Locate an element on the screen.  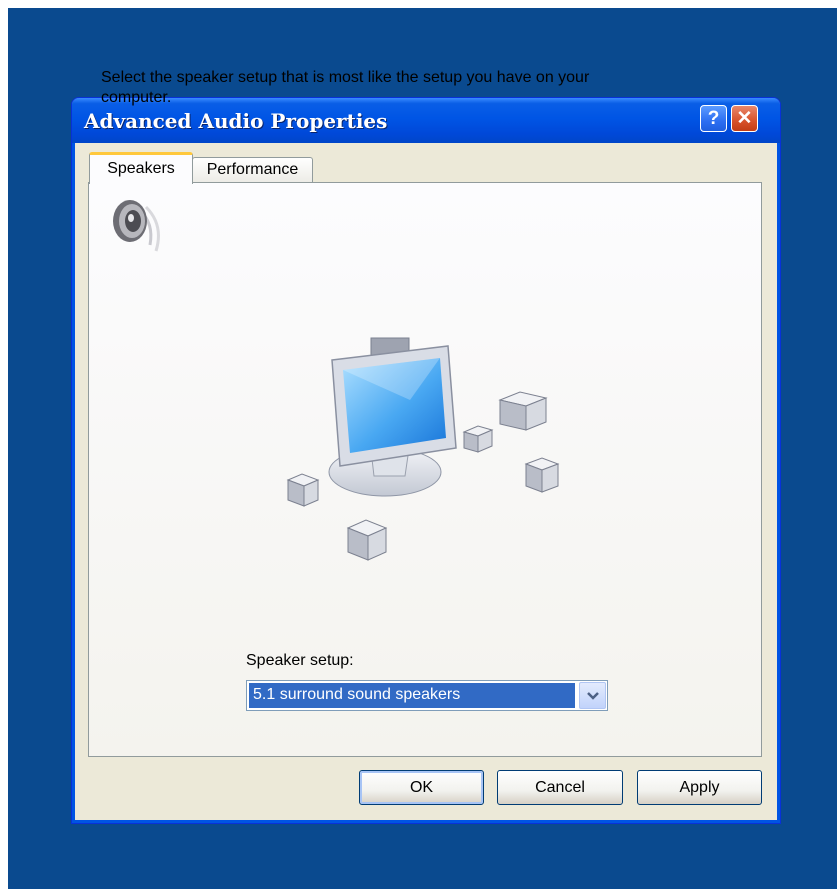
surround-speaker-illustration is located at coordinates (420, 457).